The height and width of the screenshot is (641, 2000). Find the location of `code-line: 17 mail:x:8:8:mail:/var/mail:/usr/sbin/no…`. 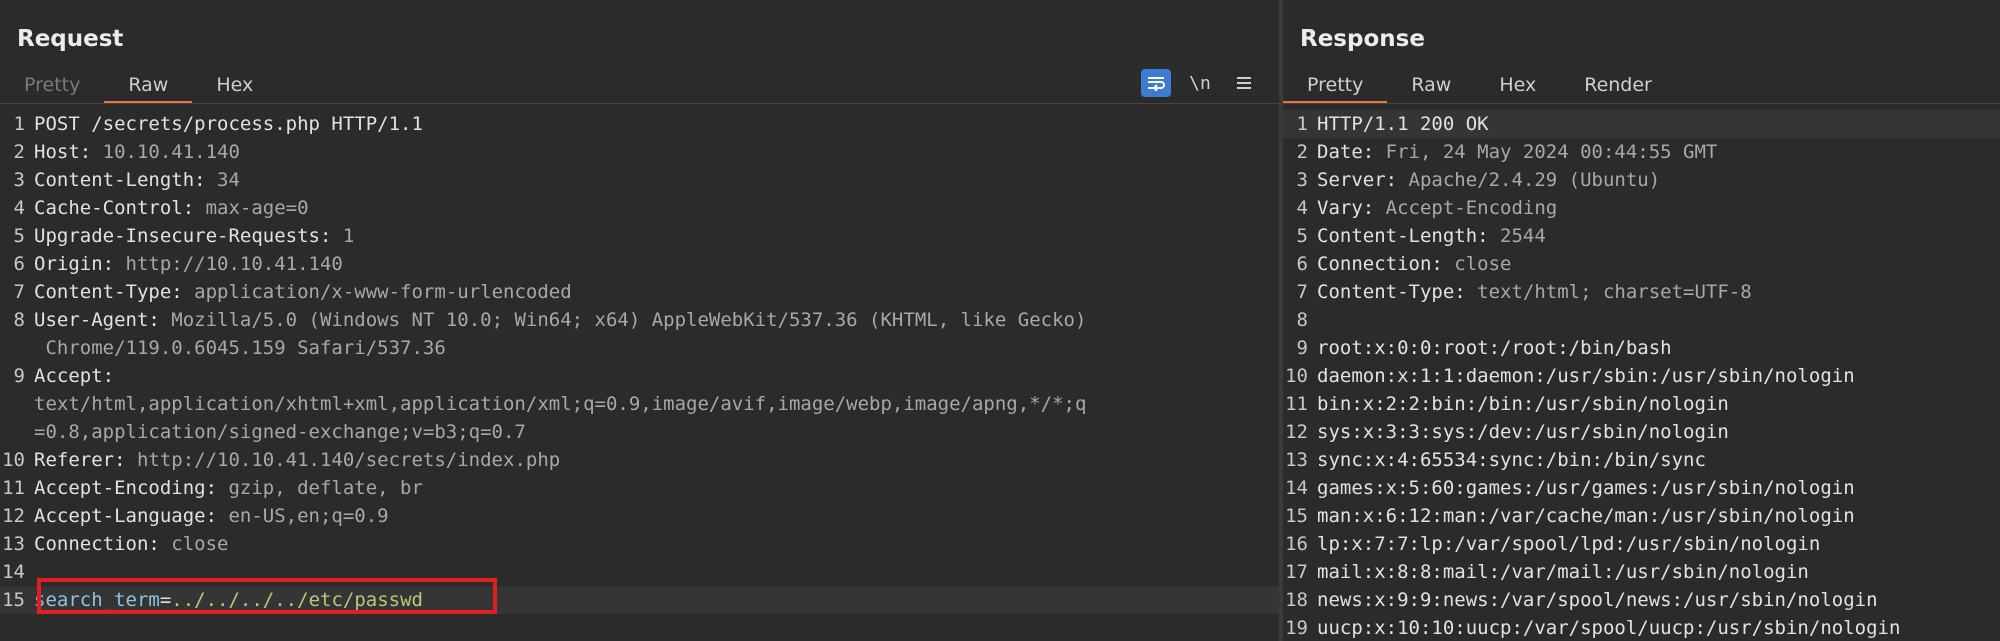

code-line: 17 mail:x:8:8:mail:/var/mail:/usr/sbin/no… is located at coordinates (1641, 572).